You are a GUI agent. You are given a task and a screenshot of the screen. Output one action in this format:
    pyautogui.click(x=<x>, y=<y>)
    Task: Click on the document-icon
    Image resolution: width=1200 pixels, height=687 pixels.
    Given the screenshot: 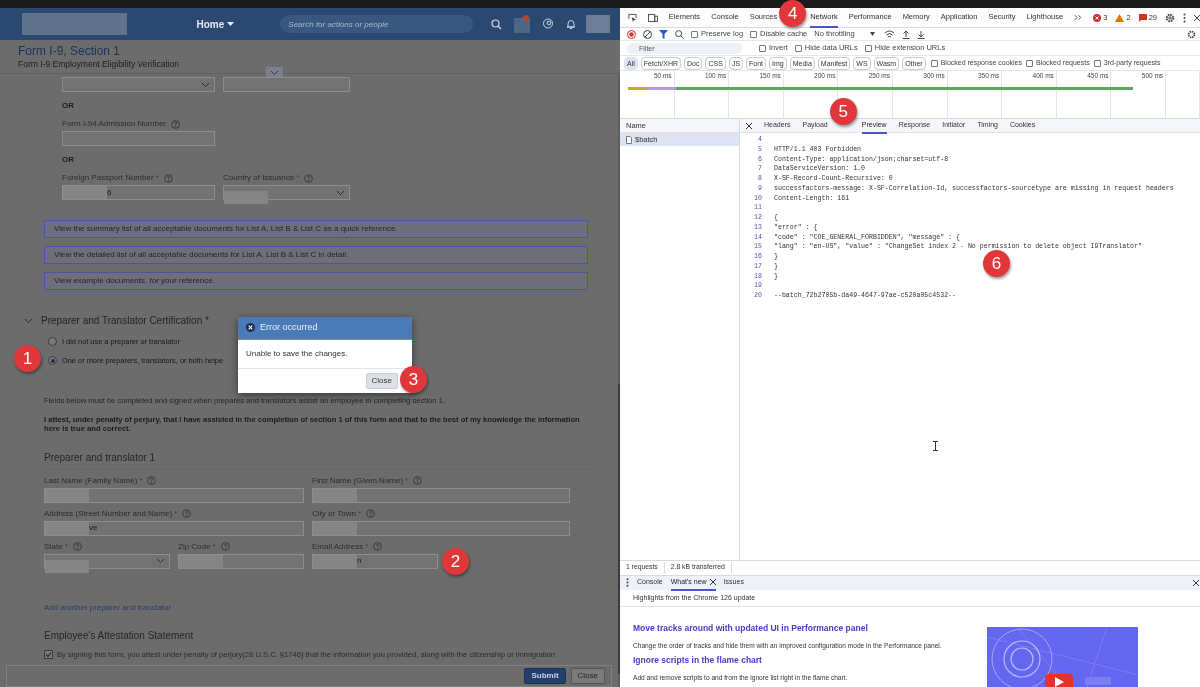 What is the action you would take?
    pyautogui.click(x=629, y=139)
    